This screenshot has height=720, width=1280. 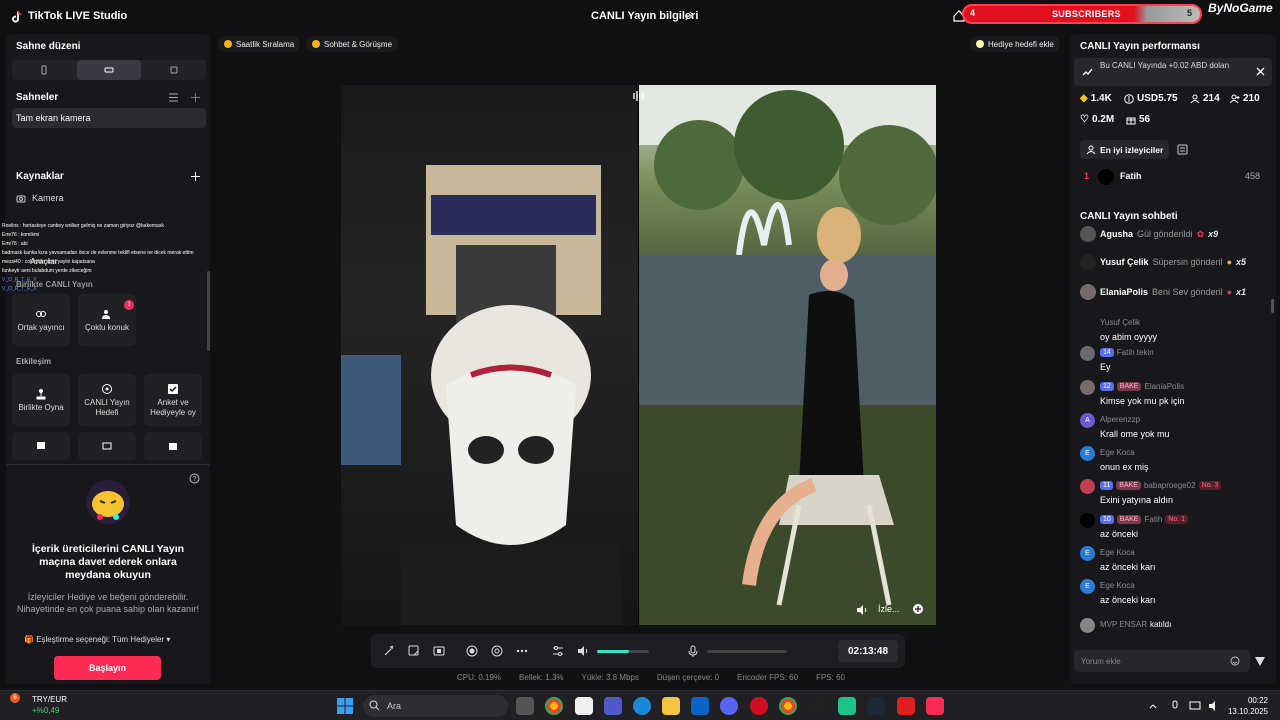 I want to click on youtube-icon, so click(x=906, y=706).